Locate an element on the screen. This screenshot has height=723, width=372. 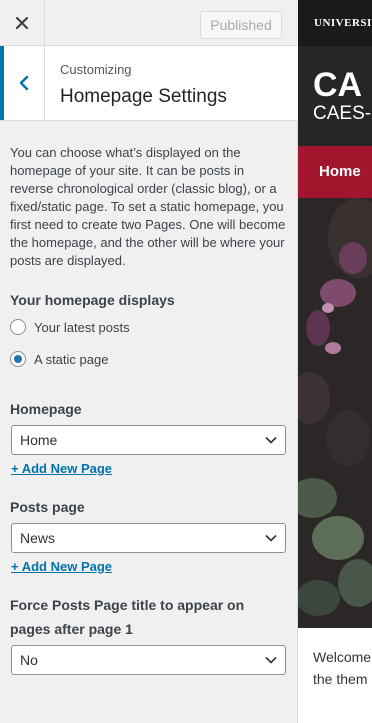
university-name: UNIVERSIT is located at coordinates (343, 23).